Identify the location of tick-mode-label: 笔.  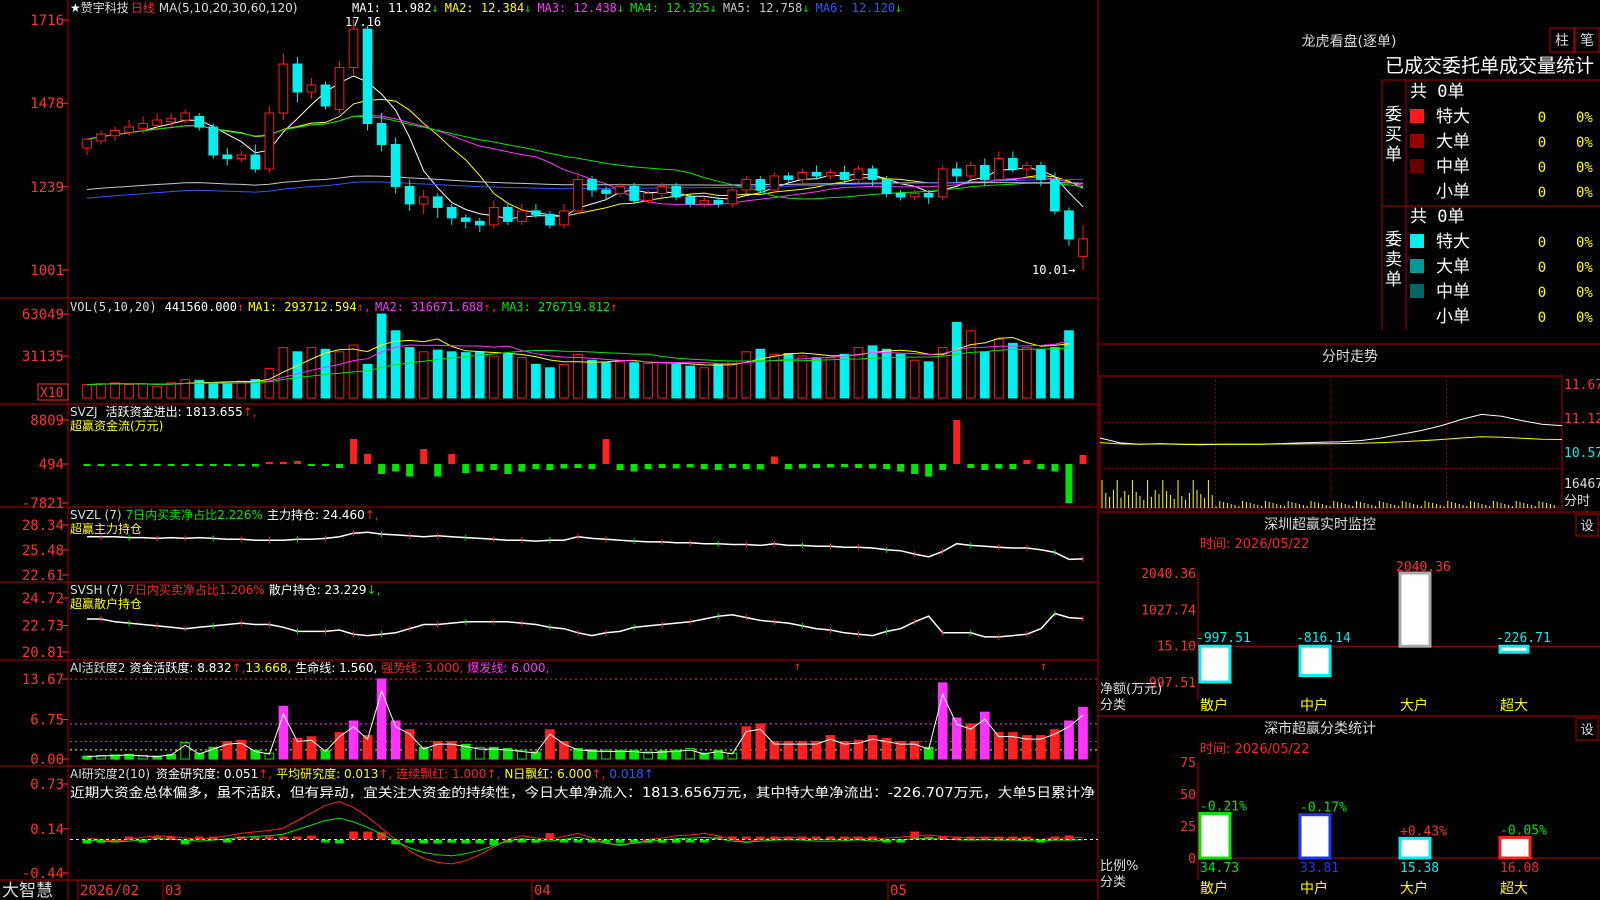
(1587, 41).